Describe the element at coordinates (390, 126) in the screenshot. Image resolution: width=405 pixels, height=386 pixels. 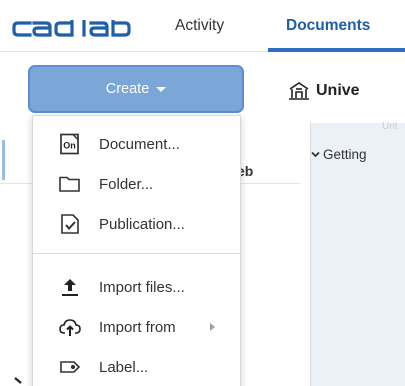
I see `faint-hint-text: Unt` at that location.